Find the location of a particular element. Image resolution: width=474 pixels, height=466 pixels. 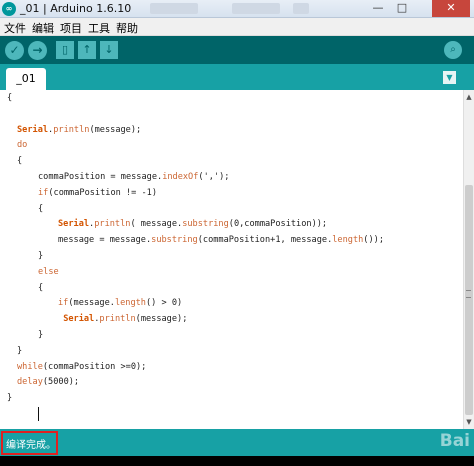

maximize-button: □ is located at coordinates (402, 8).